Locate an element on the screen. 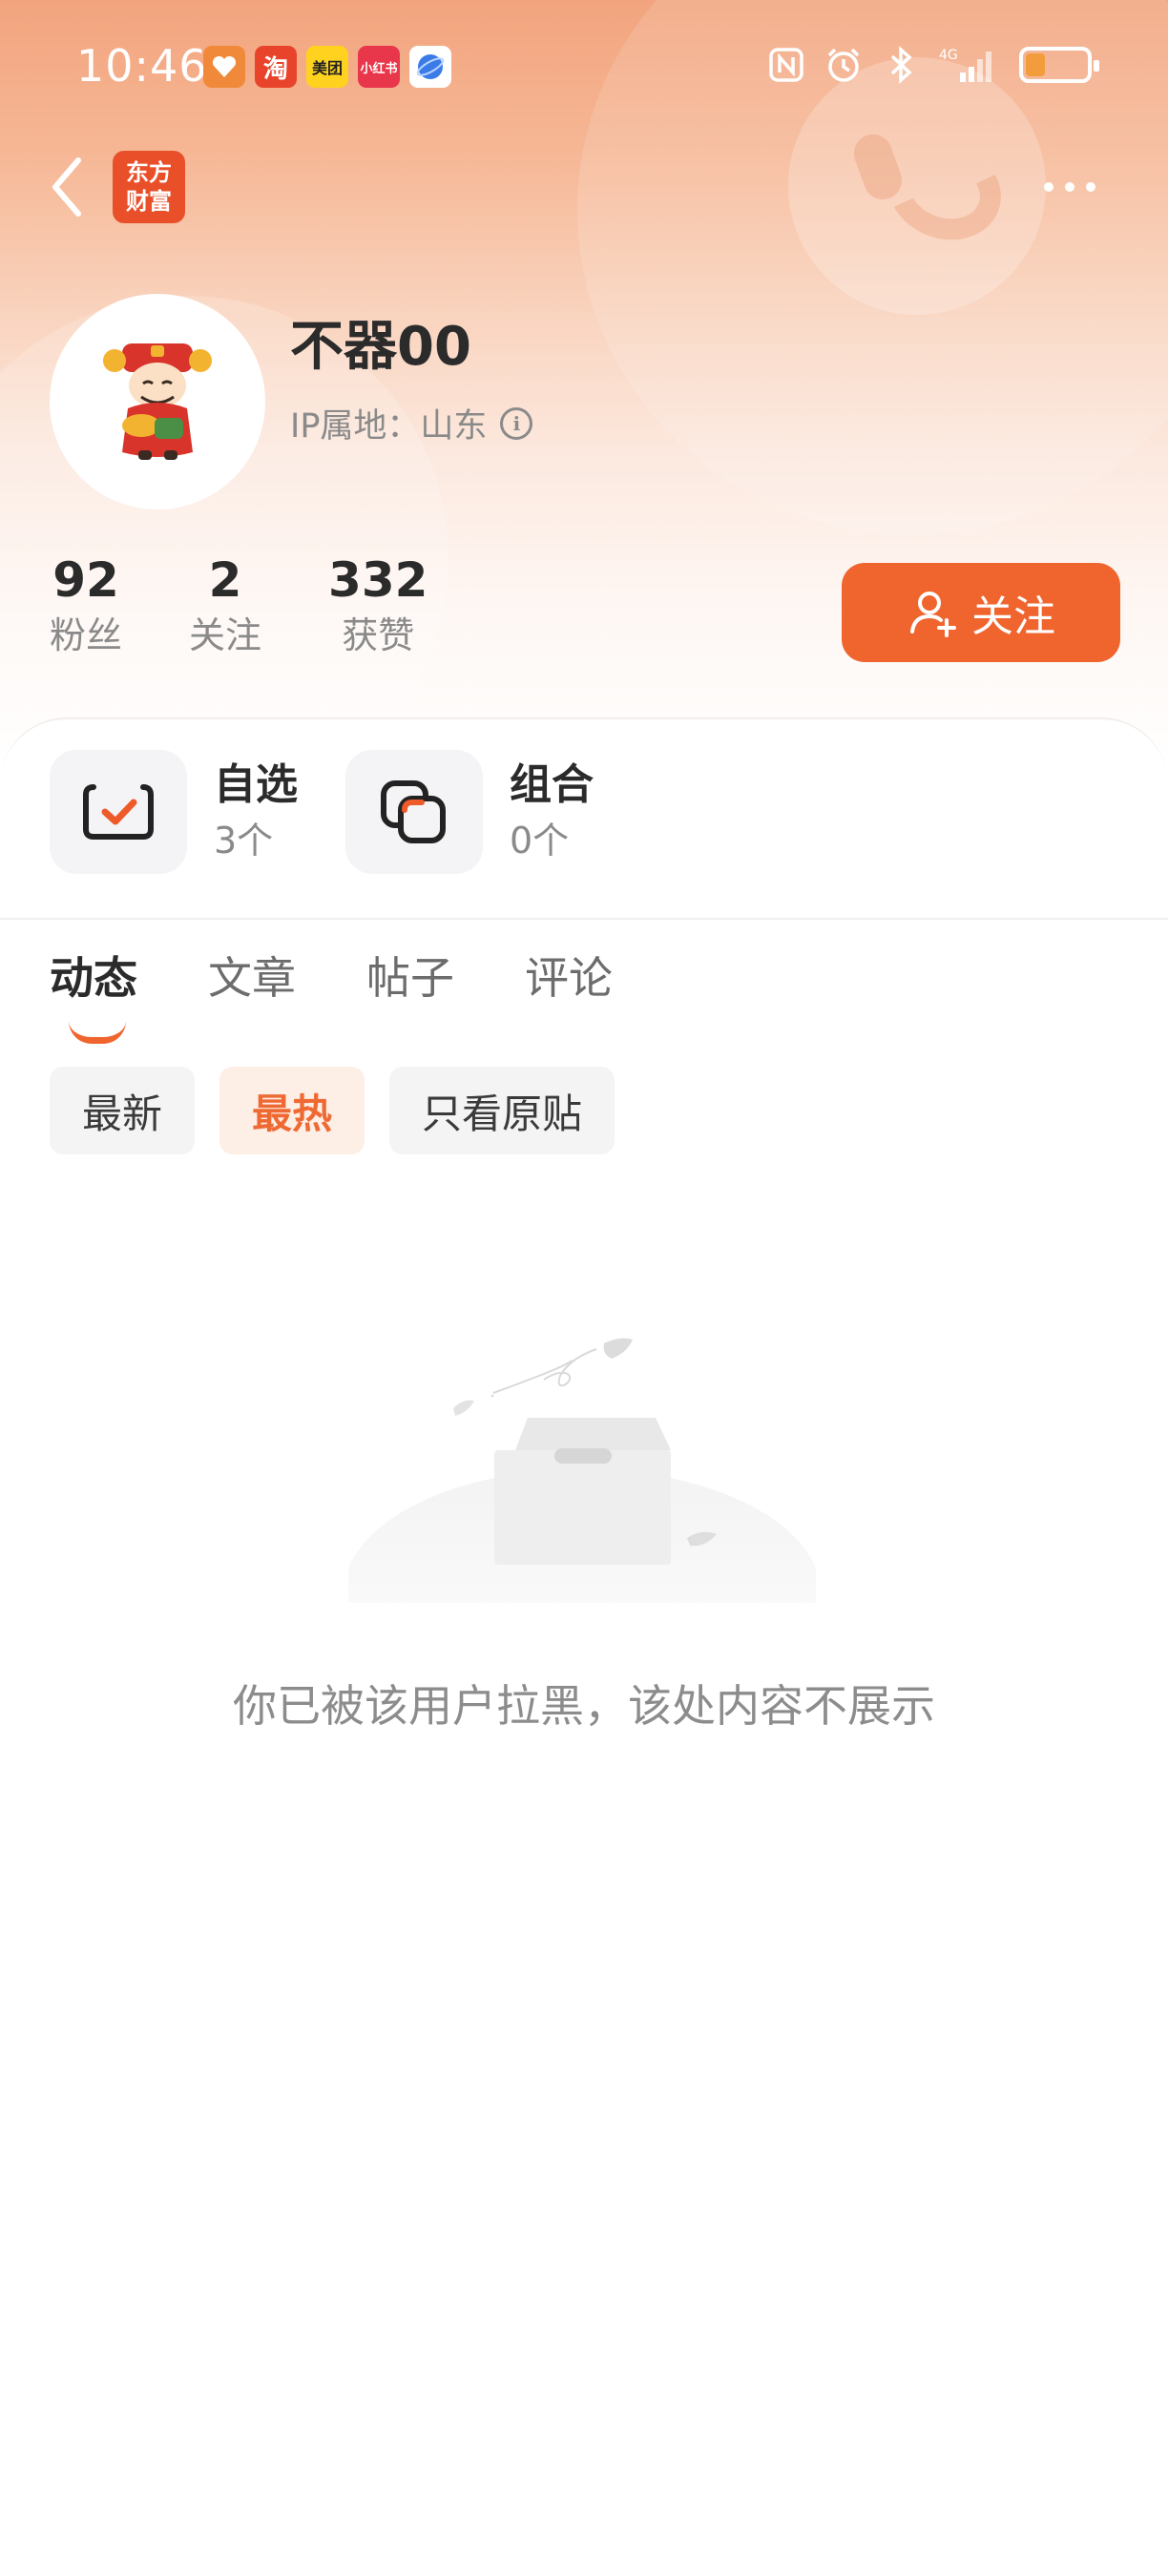 This screenshot has height=2576, width=1168. portfolio-entry: 组合 0个 is located at coordinates (469, 812).